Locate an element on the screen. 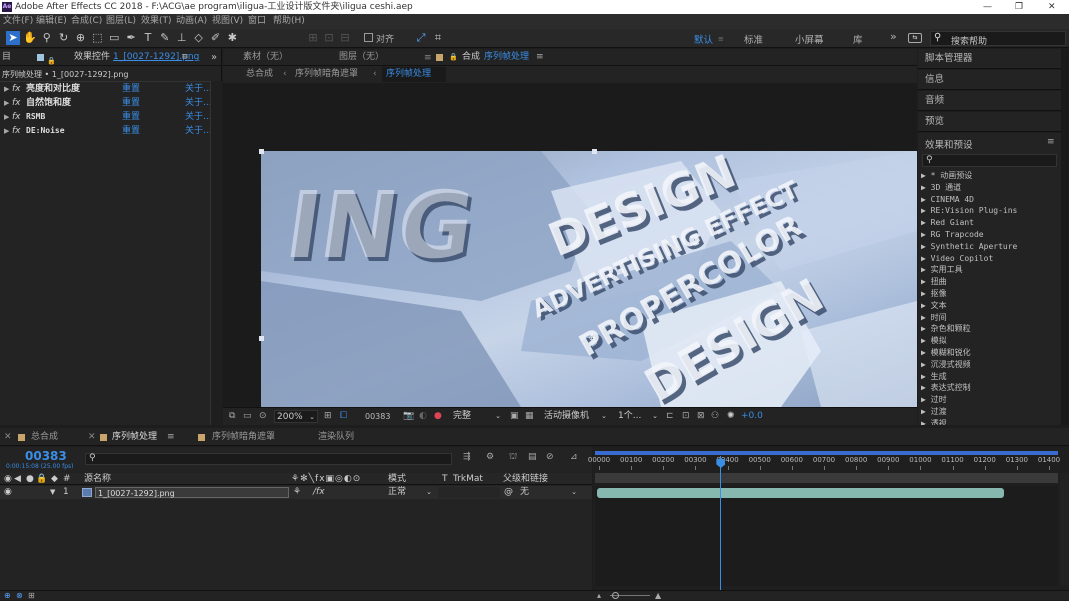 This screenshot has height=601, width=1069. panel-menu-icon: ≡ is located at coordinates (171, 437).